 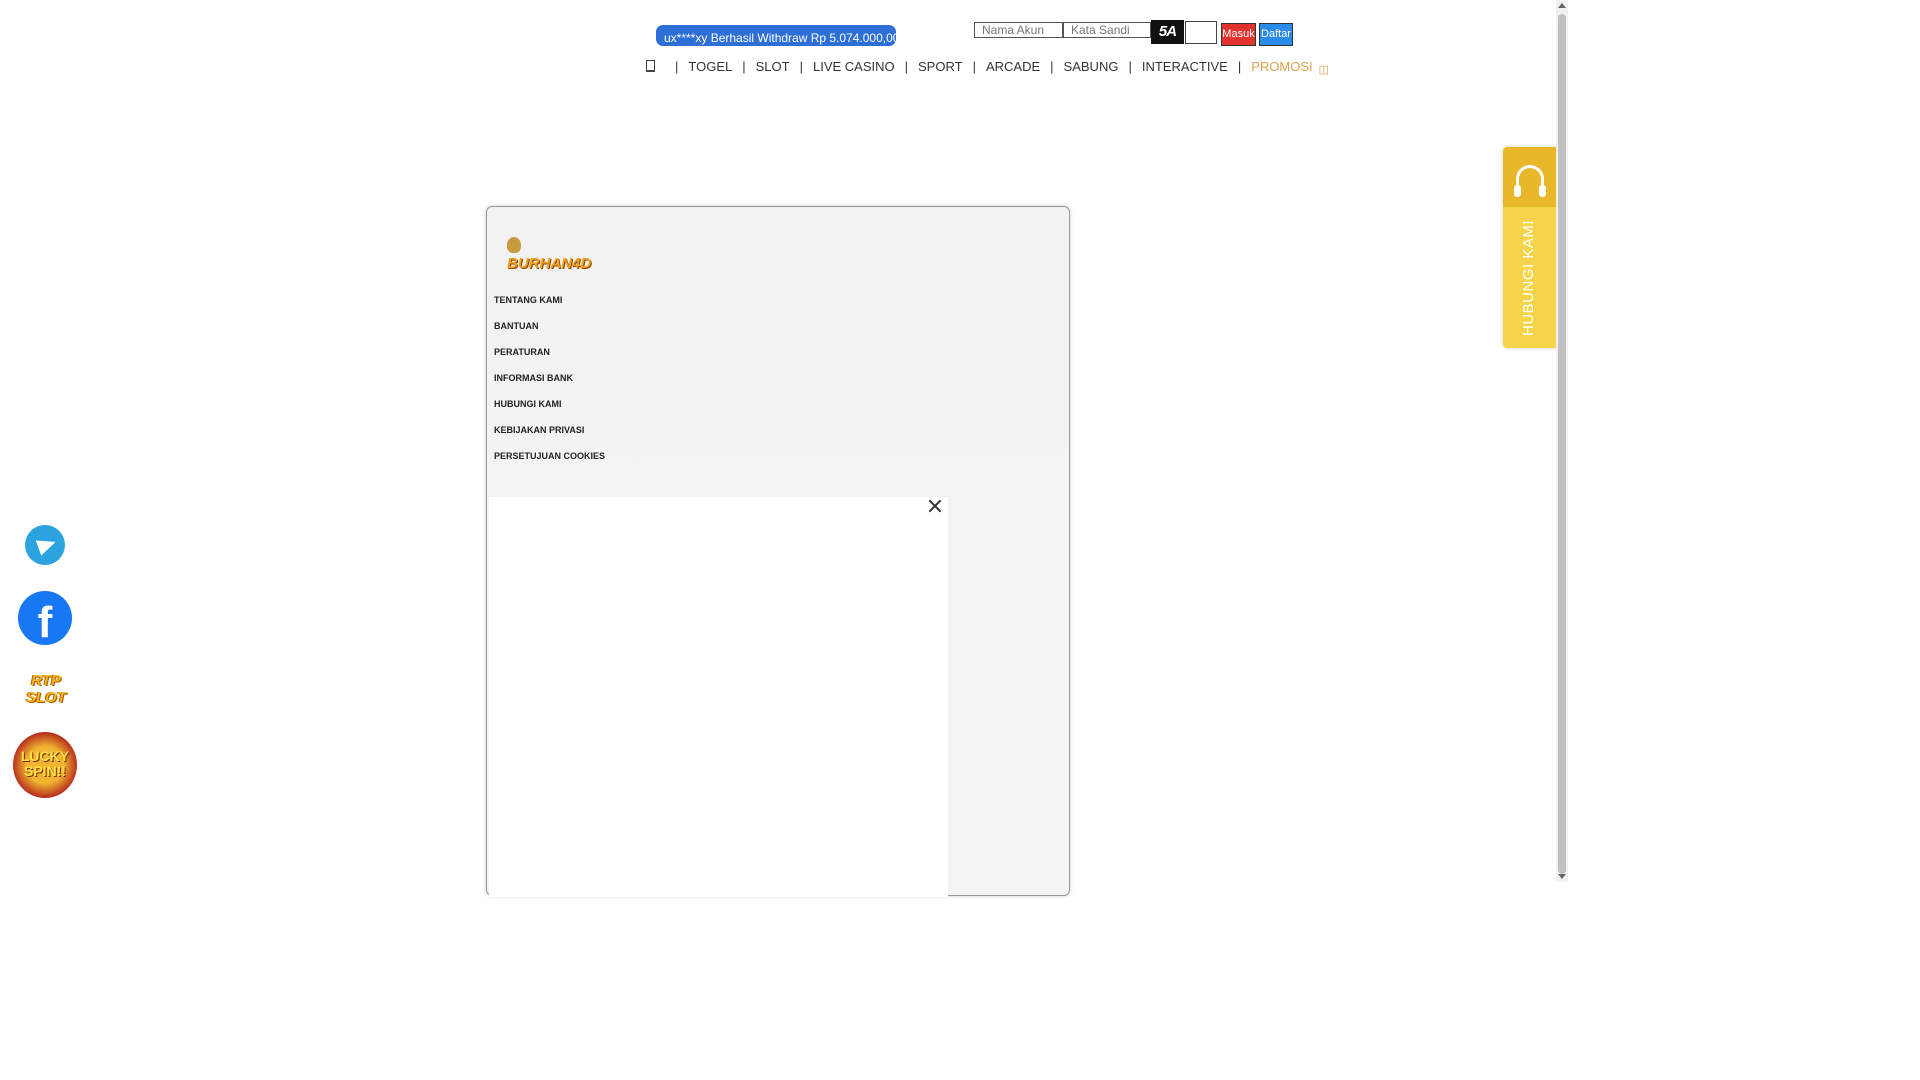 What do you see at coordinates (1018, 30) in the screenshot?
I see `username-input` at bounding box center [1018, 30].